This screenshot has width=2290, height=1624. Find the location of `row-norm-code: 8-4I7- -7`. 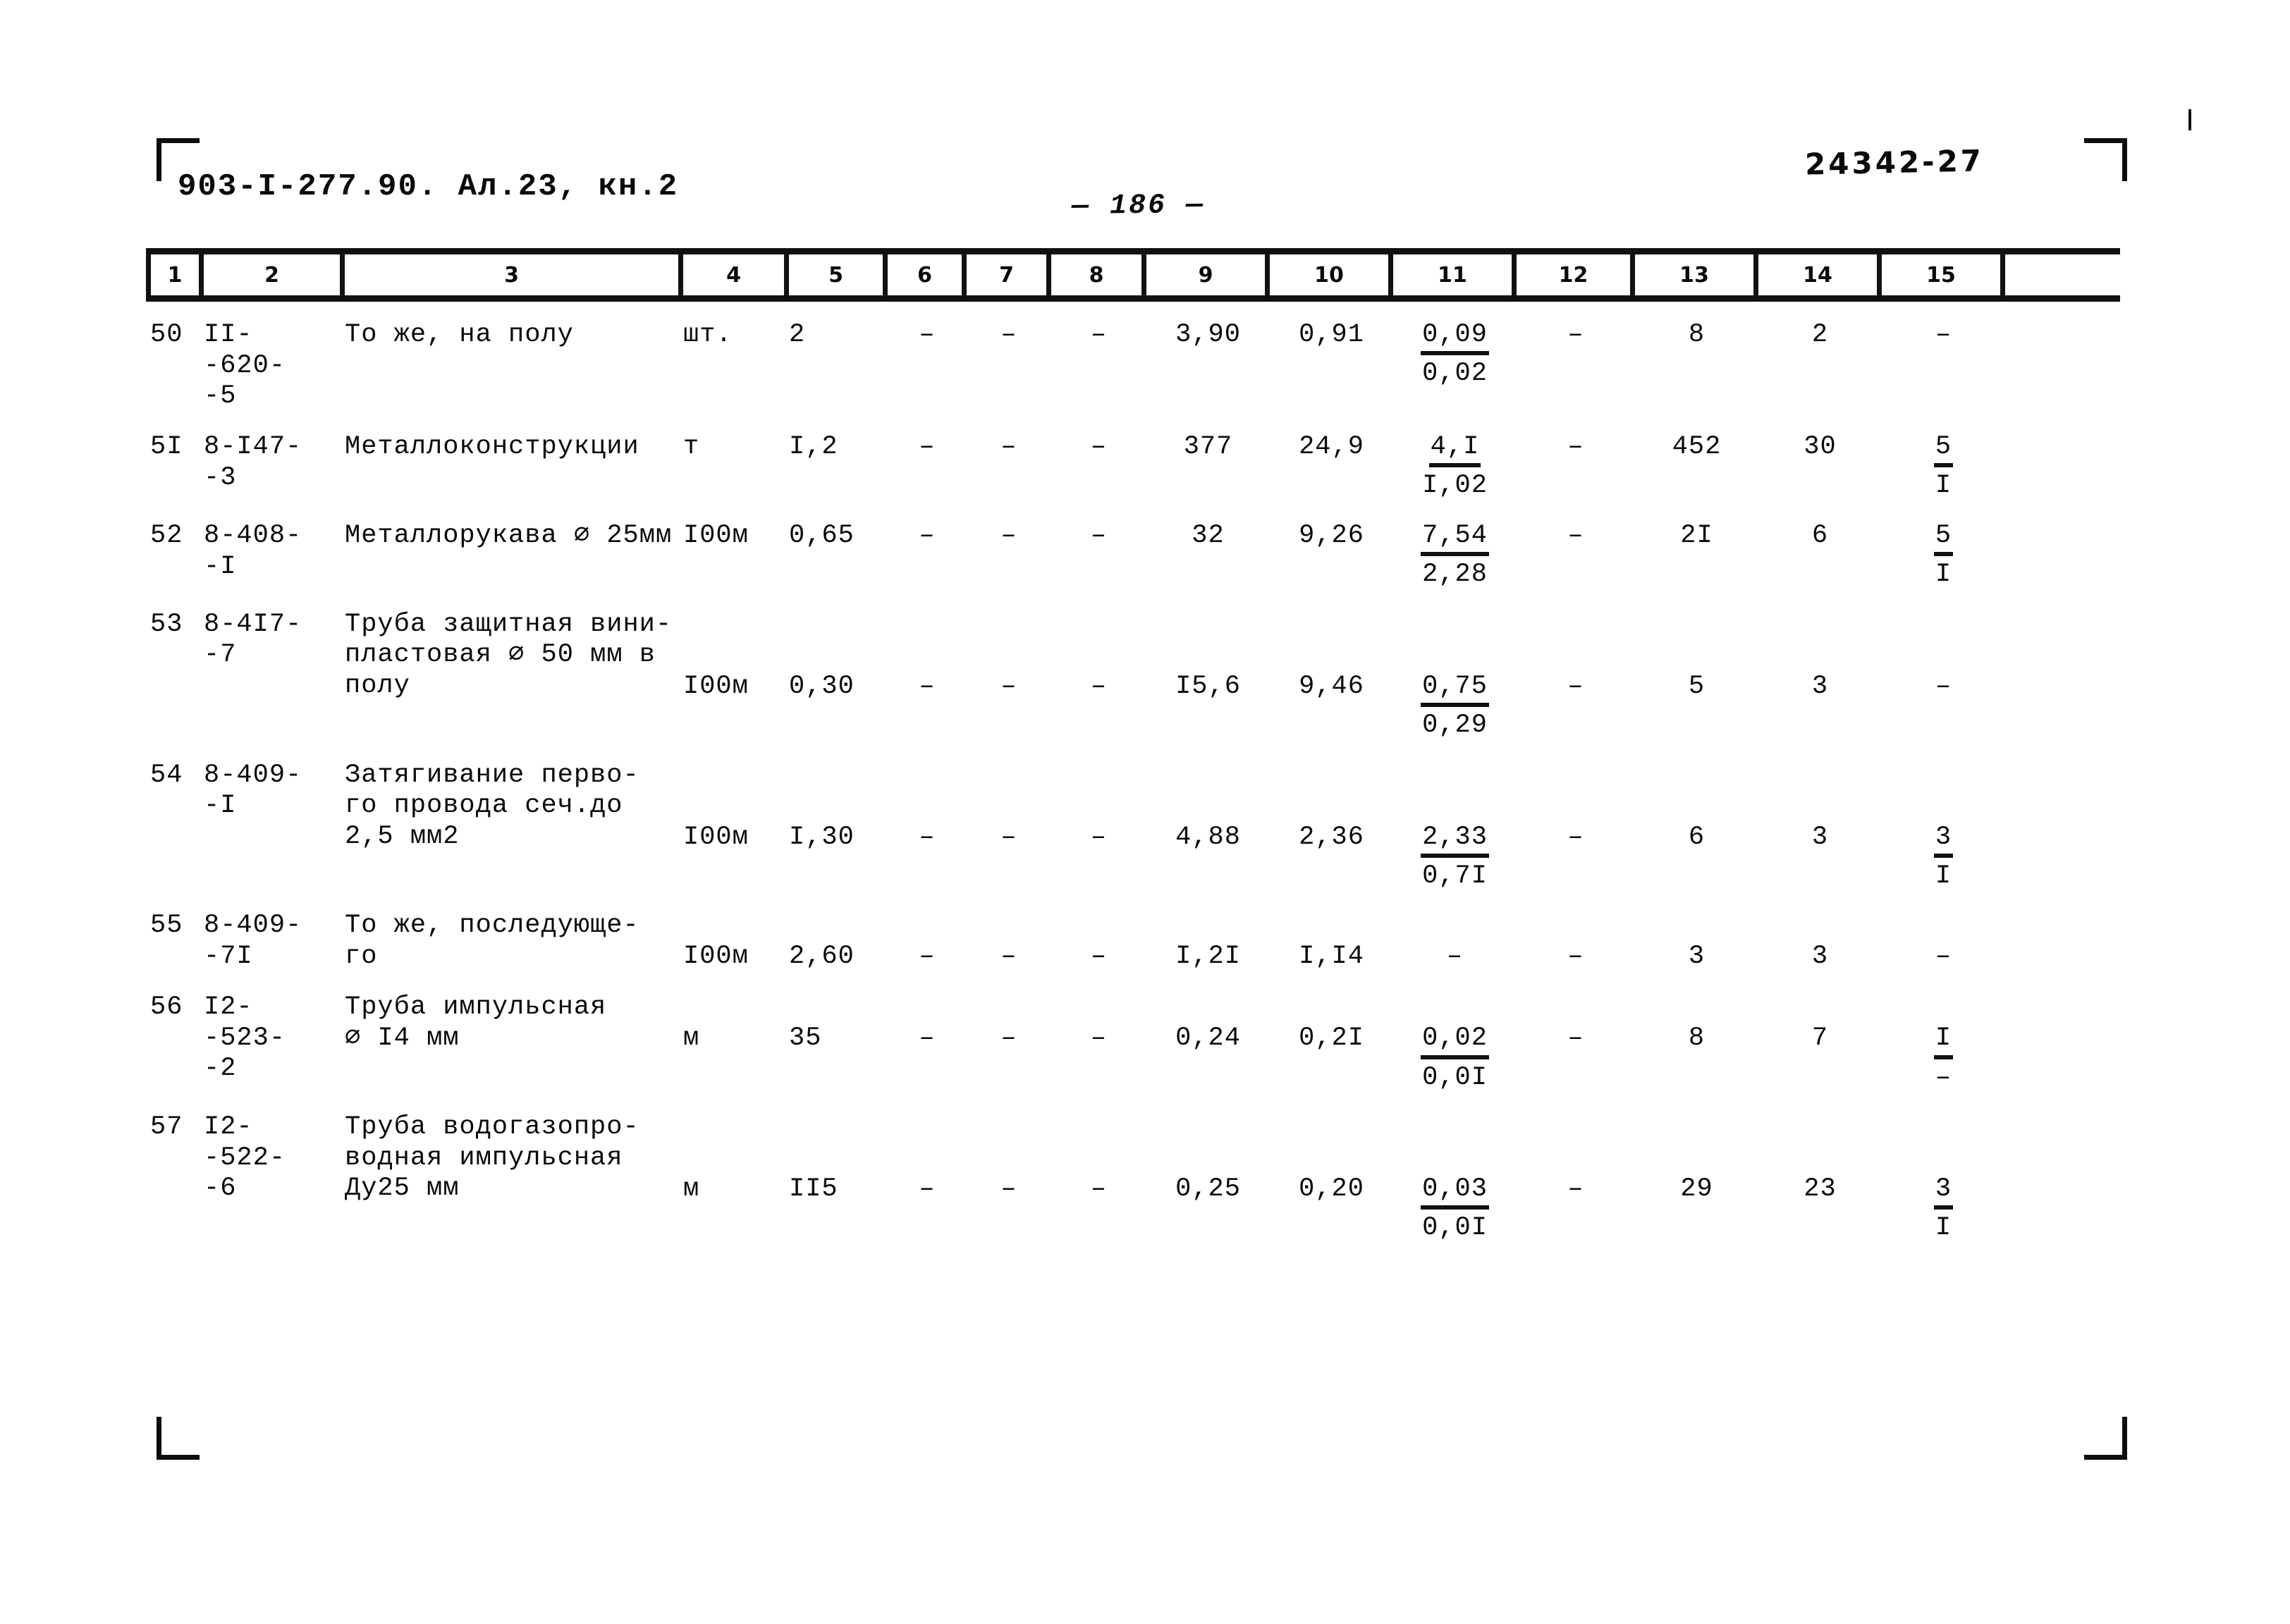

row-norm-code: 8-4I7- -7 is located at coordinates (253, 639).